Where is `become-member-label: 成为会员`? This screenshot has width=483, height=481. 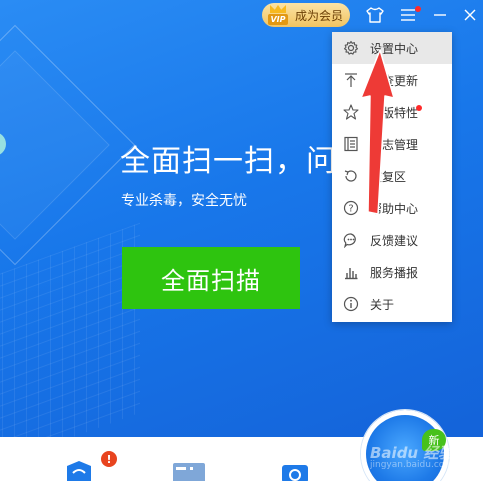
become-member-label: 成为会员 is located at coordinates (319, 15).